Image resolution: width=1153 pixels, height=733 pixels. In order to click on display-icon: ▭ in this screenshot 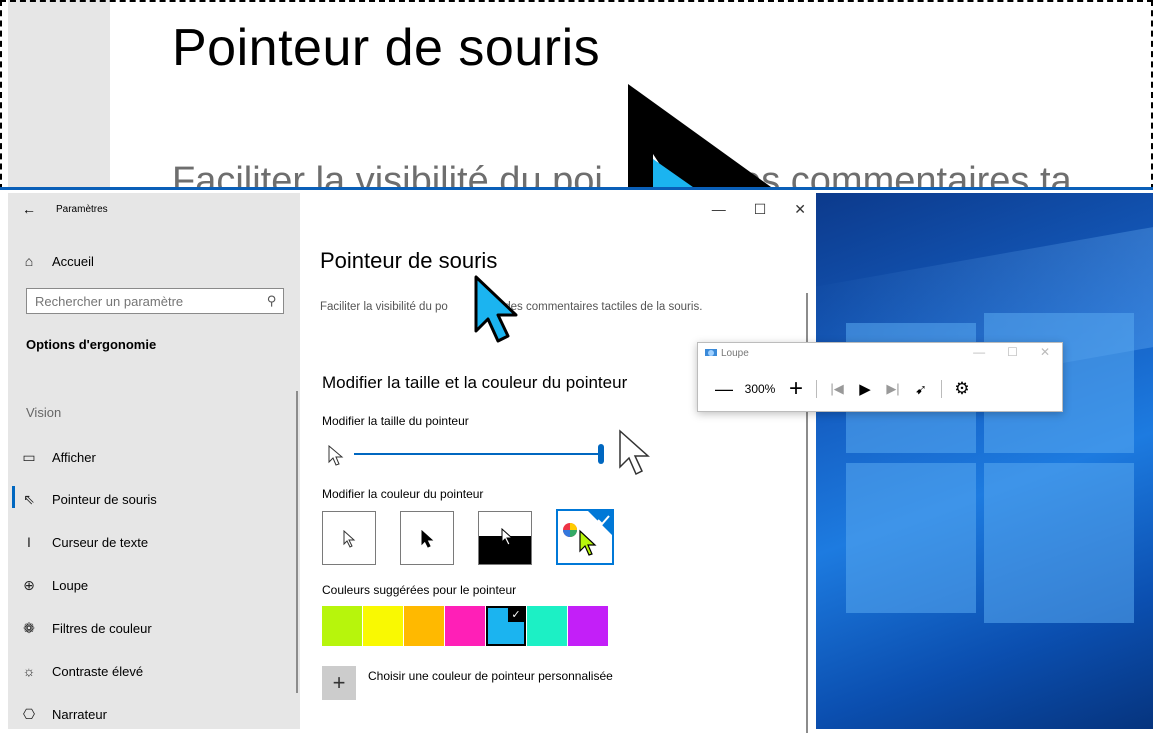, I will do `click(29, 457)`.